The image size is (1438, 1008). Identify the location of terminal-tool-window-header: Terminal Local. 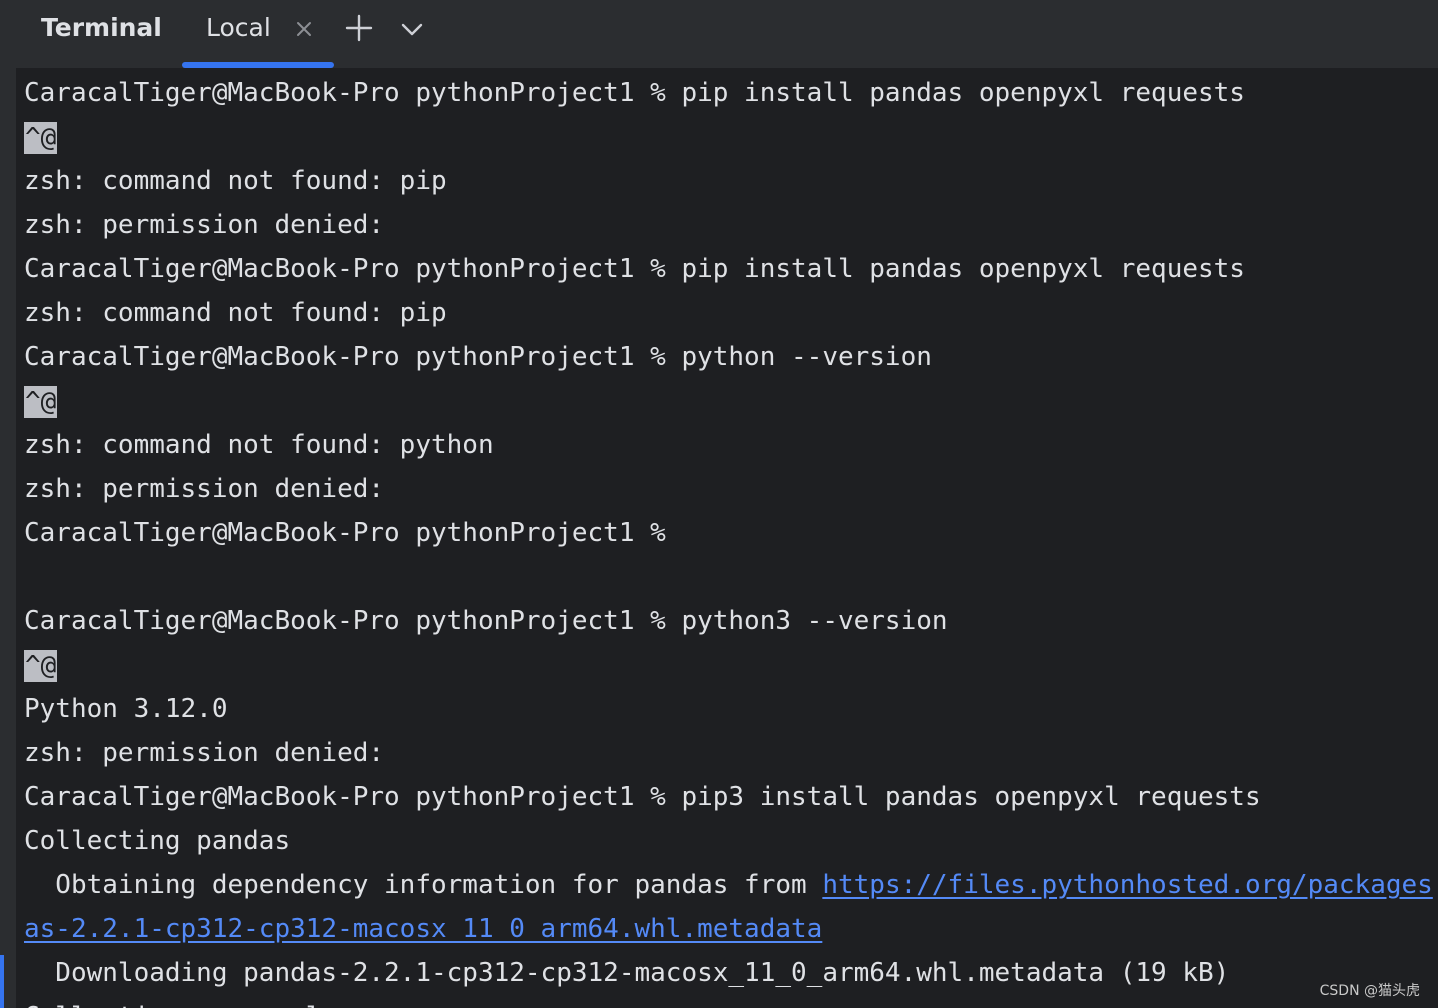
(719, 34).